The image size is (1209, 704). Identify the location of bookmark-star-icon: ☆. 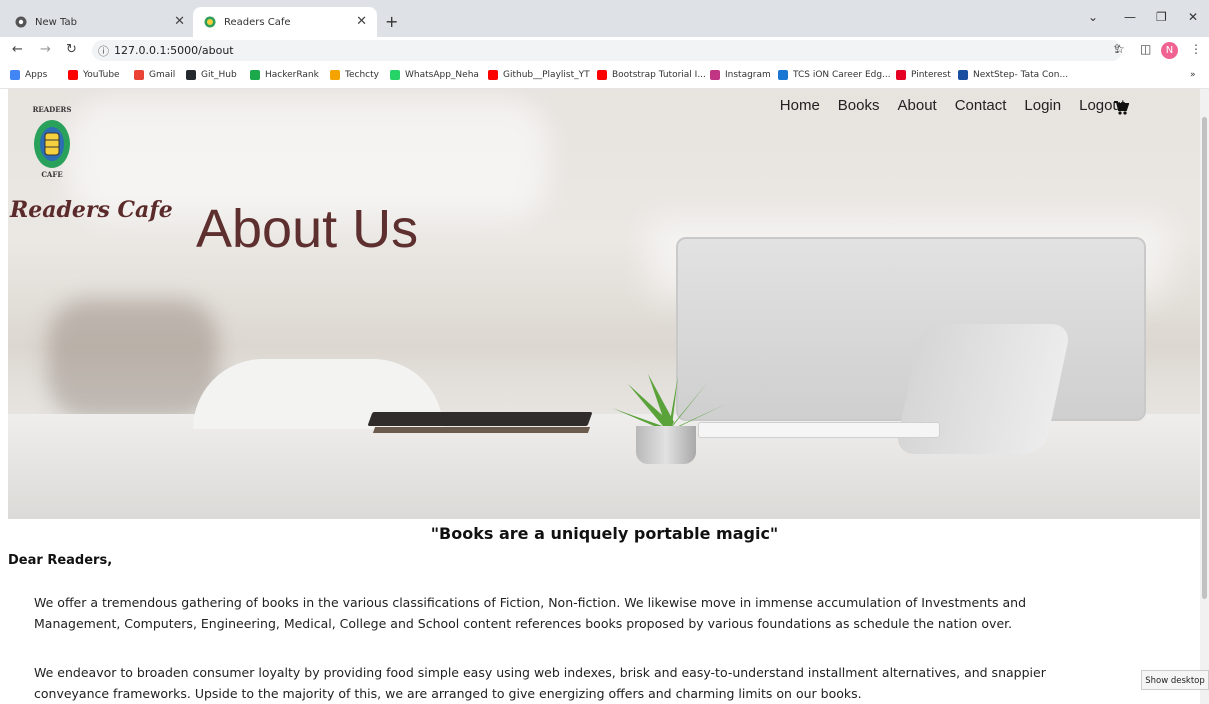
(1119, 49).